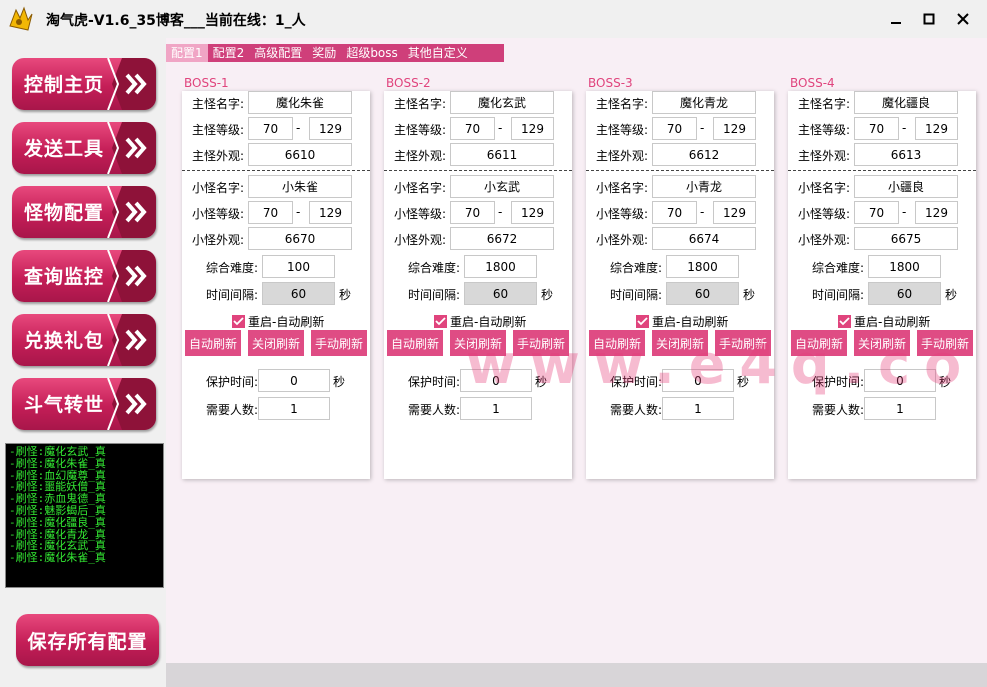 Image resolution: width=987 pixels, height=687 pixels. What do you see at coordinates (690, 322) in the screenshot?
I see `restart-auto-label: 重启-自动刷新` at bounding box center [690, 322].